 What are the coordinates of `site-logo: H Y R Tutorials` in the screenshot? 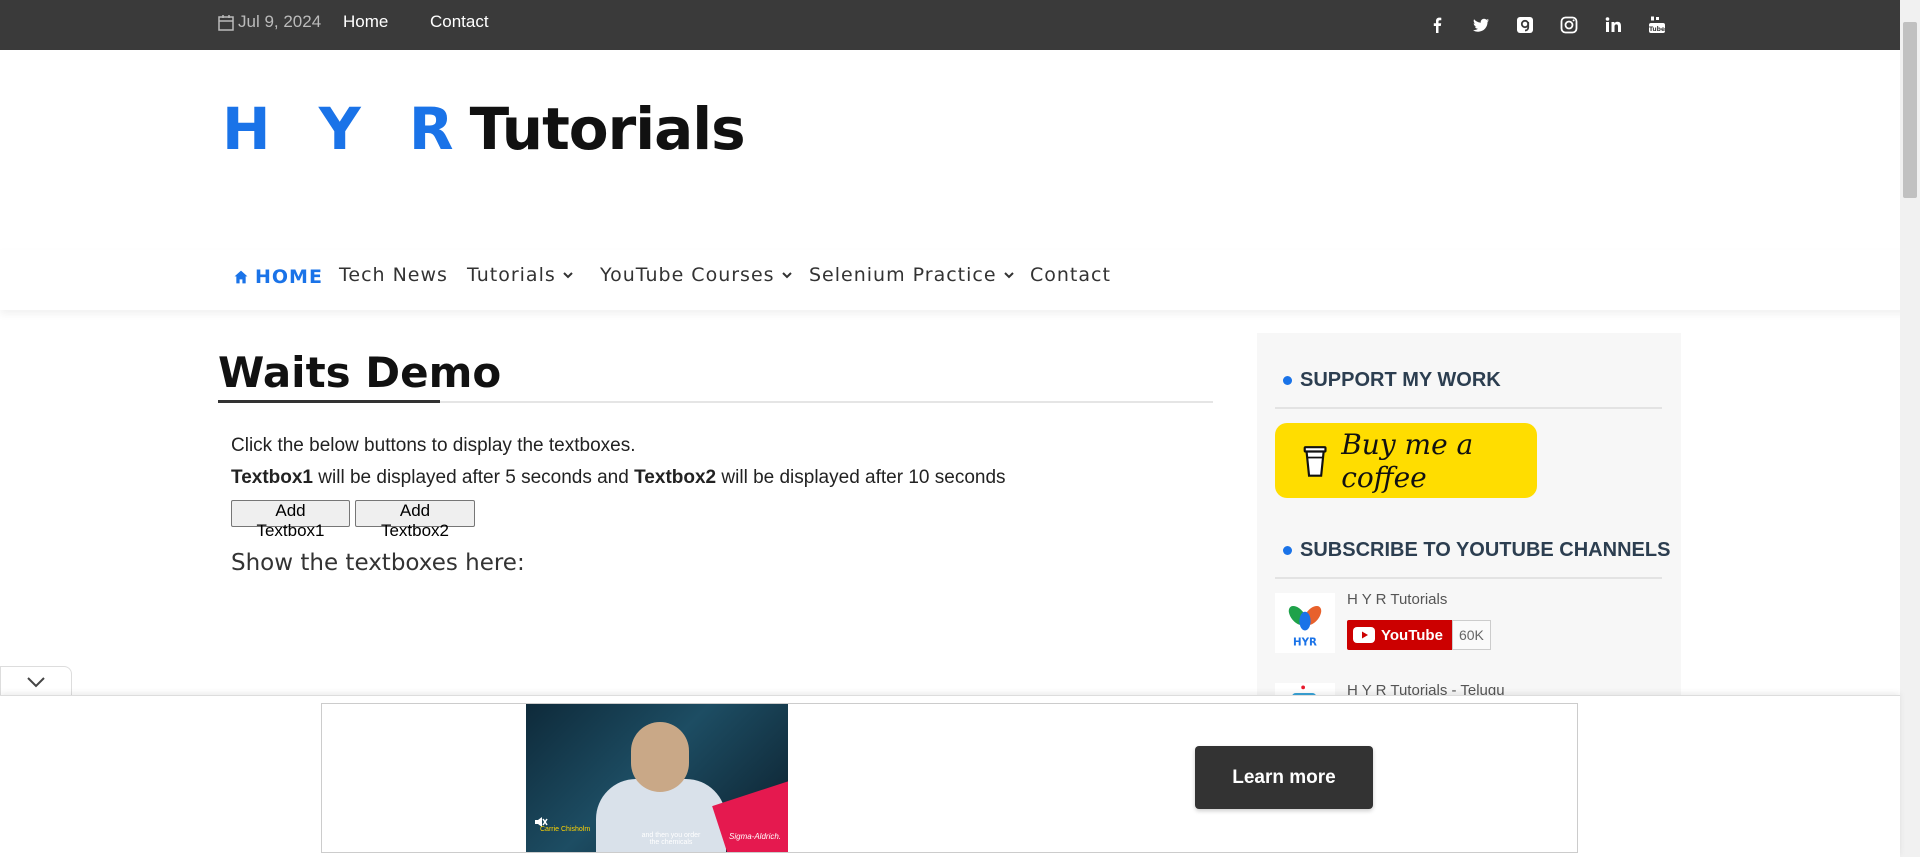 It's located at (484, 129).